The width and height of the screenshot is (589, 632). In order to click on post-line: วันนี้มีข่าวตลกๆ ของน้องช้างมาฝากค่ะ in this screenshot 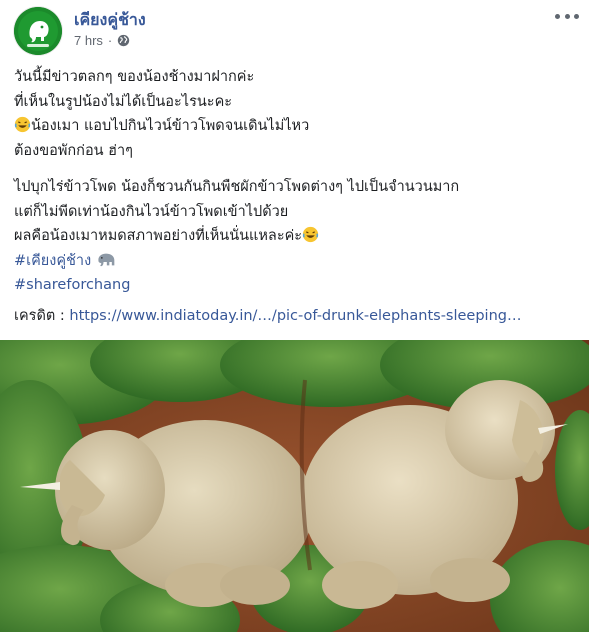, I will do `click(134, 77)`.